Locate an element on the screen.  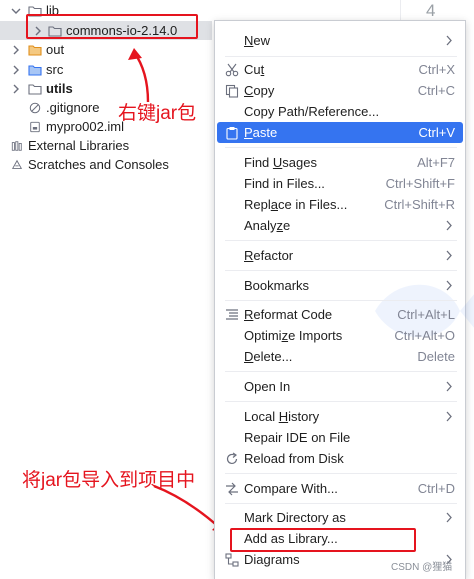
menu-shortcut: Ctrl+V is located at coordinates (436, 132).